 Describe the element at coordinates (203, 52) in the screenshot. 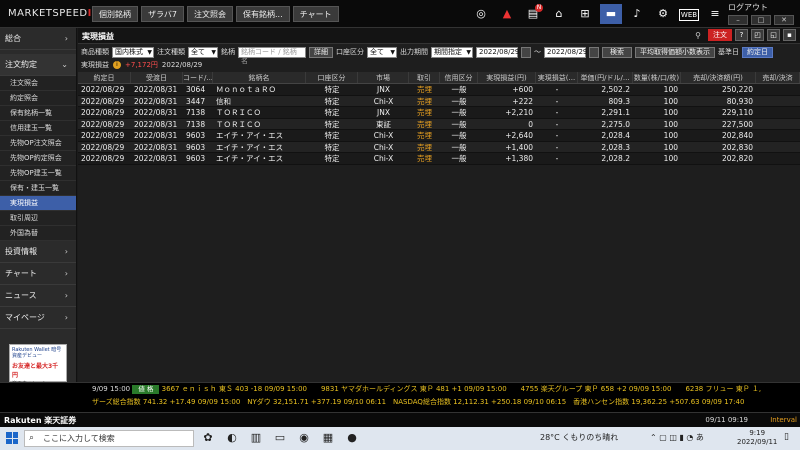

I see `order-type-select: 全て ▼` at that location.